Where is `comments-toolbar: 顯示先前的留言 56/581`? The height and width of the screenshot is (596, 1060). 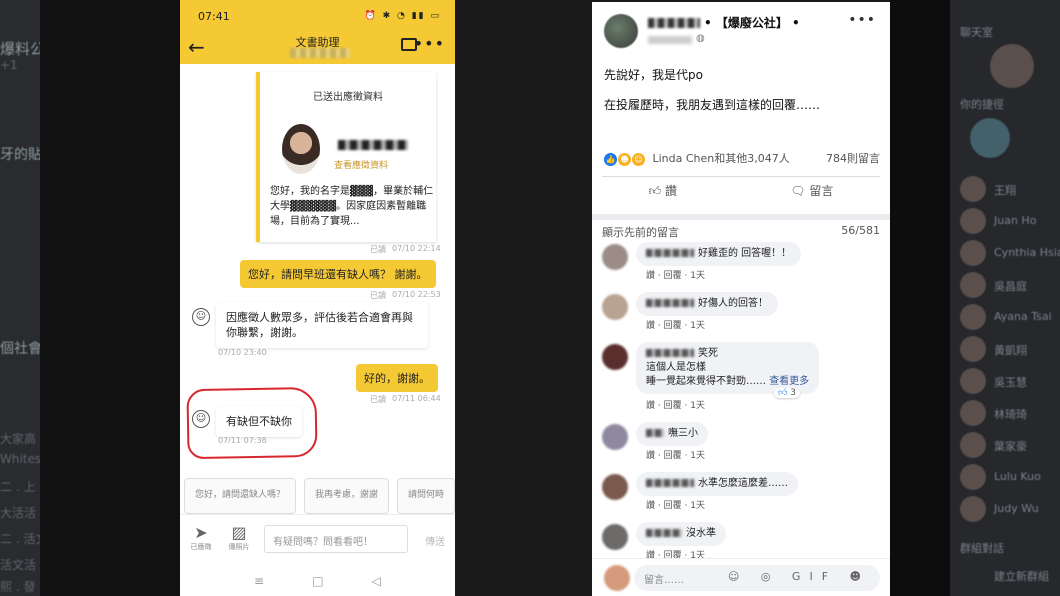 comments-toolbar: 顯示先前的留言 56/581 is located at coordinates (741, 232).